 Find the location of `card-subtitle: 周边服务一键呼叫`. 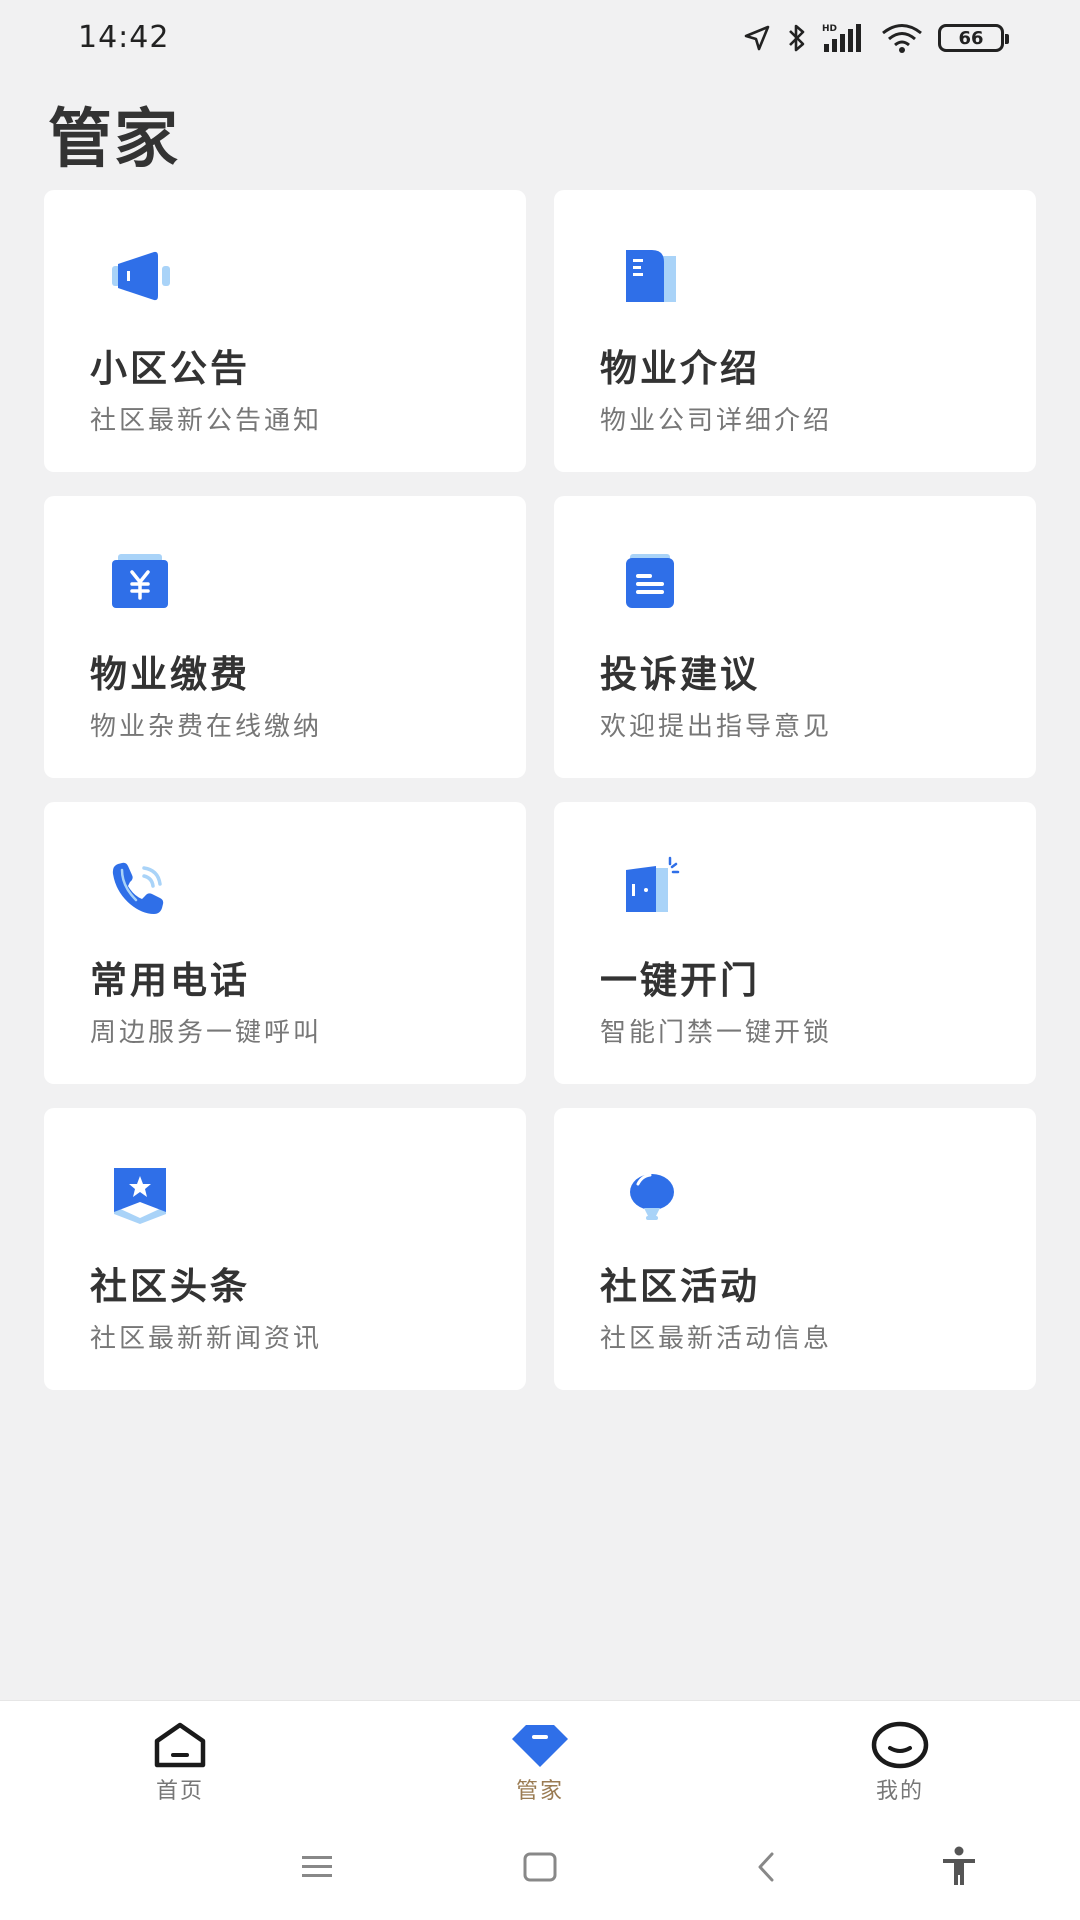

card-subtitle: 周边服务一键呼叫 is located at coordinates (206, 1033).